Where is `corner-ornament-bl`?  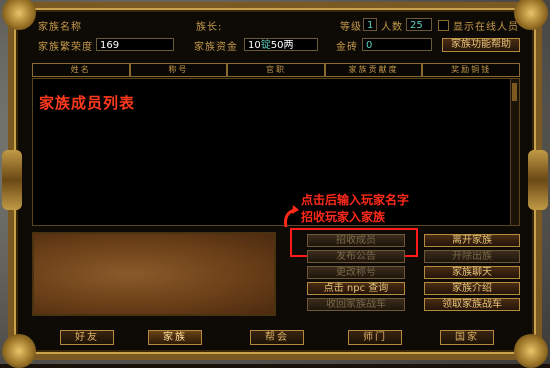
corner-ornament-bl is located at coordinates (19, 351).